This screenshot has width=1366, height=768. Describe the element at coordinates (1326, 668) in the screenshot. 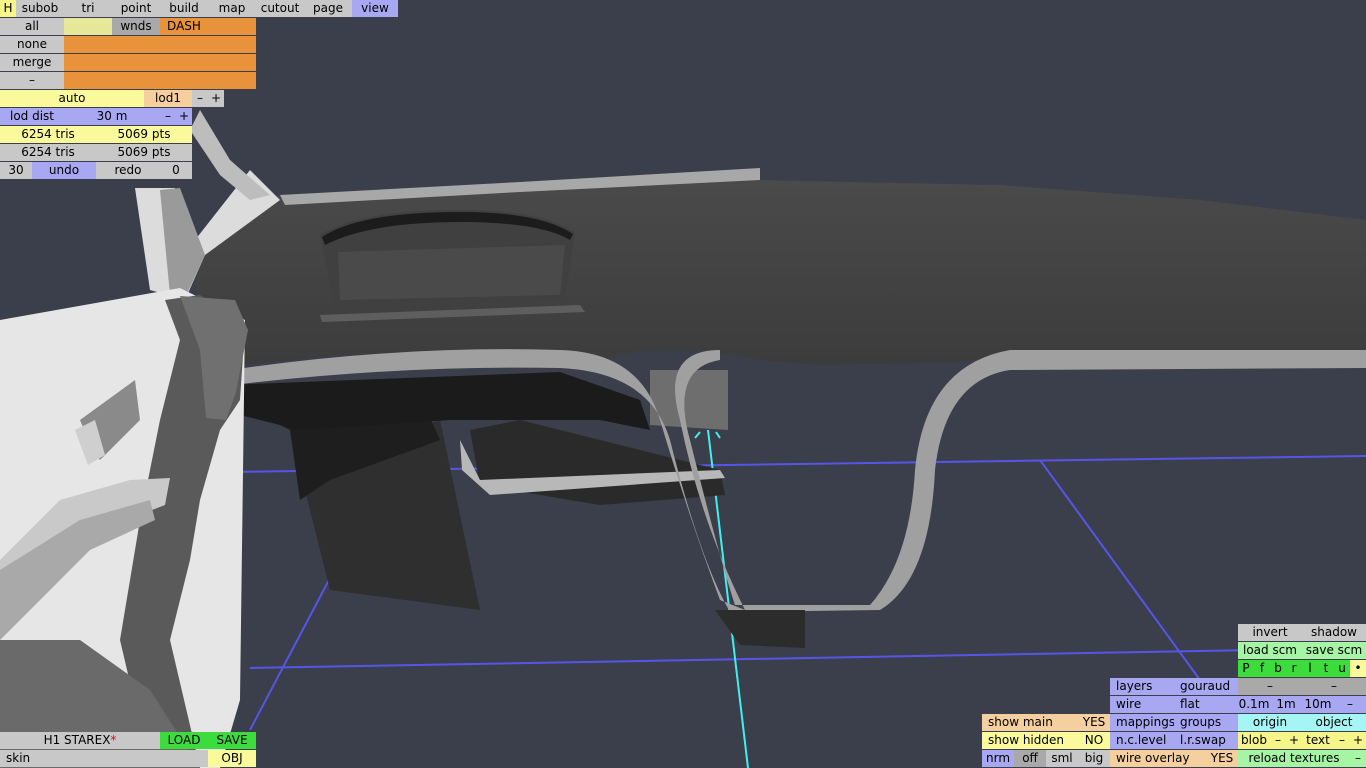

I see `flag-t-toggle: t` at that location.